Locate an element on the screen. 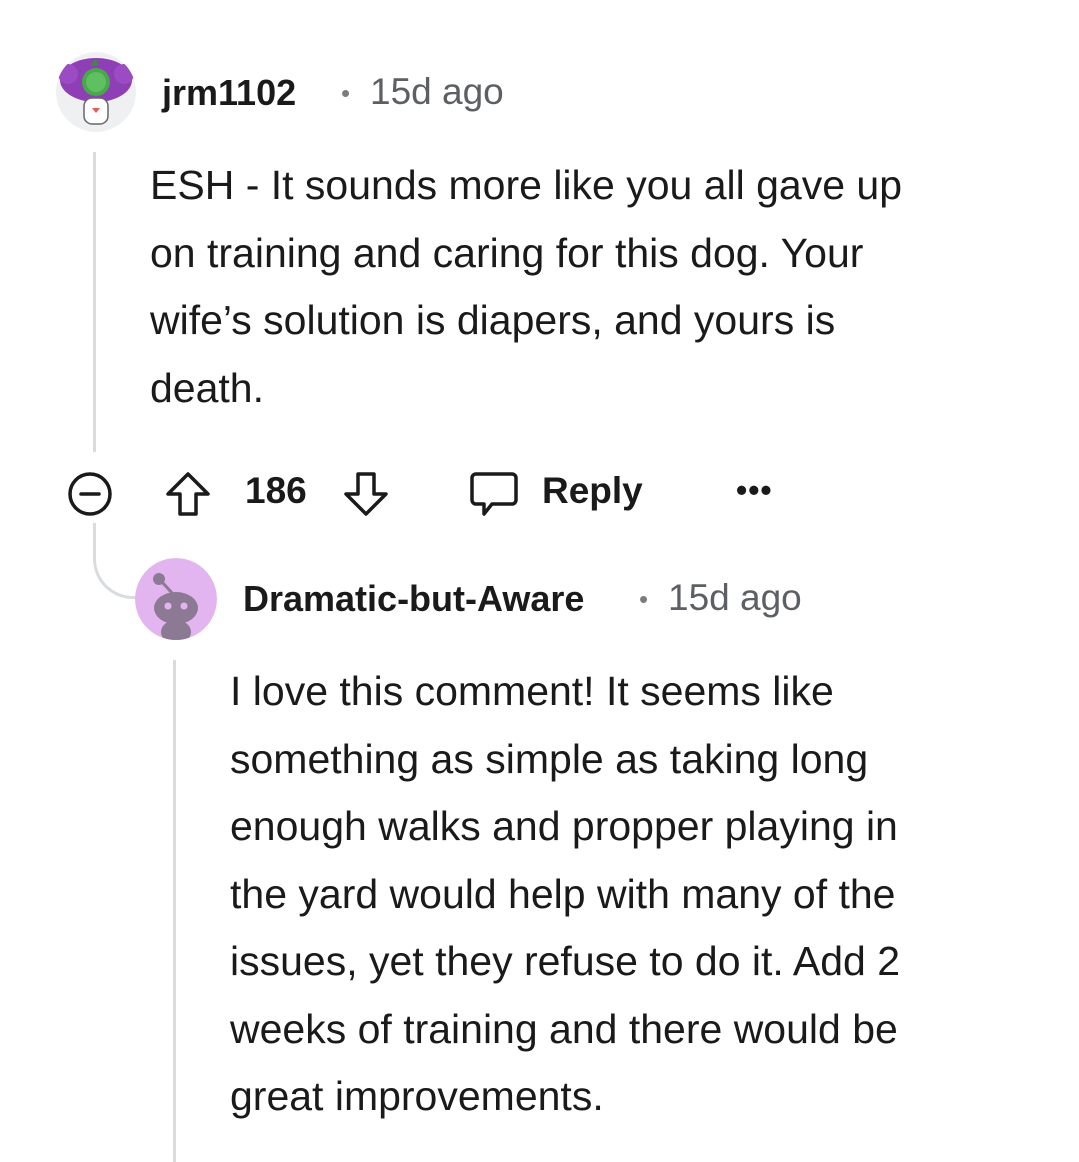 Image resolution: width=1079 pixels, height=1162 pixels. snoo-avatar-purple-hair-icon is located at coordinates (96, 92).